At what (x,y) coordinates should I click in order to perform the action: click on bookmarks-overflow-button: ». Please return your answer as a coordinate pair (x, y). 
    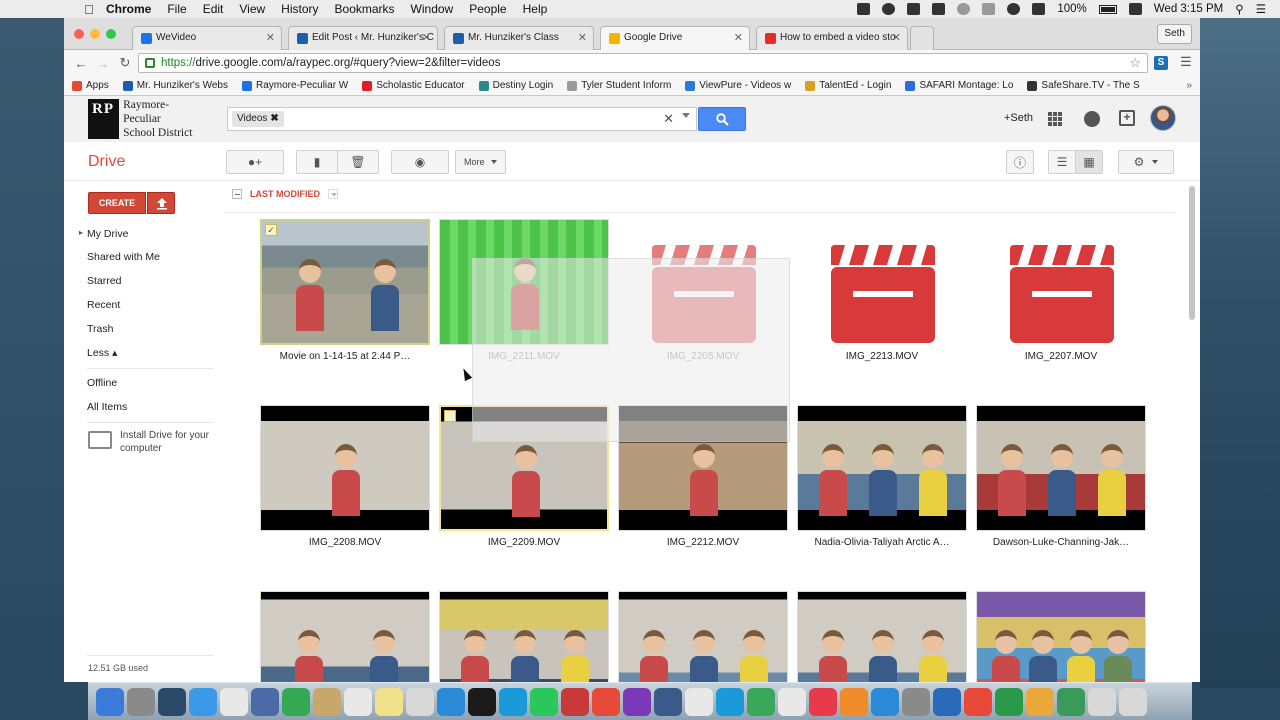
    Looking at the image, I should click on (1189, 85).